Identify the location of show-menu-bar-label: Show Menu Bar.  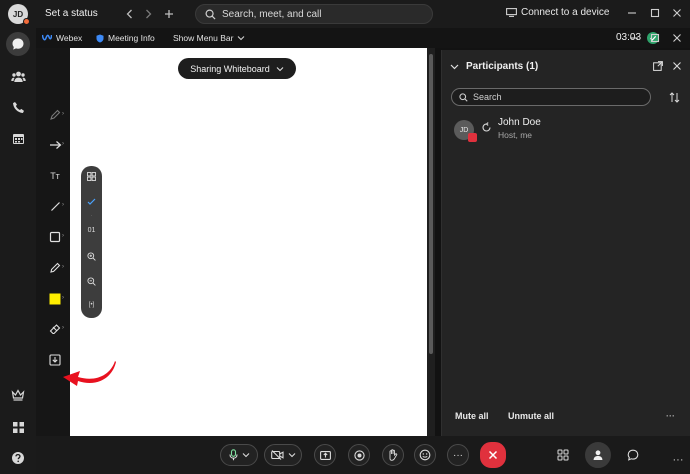
(203, 38).